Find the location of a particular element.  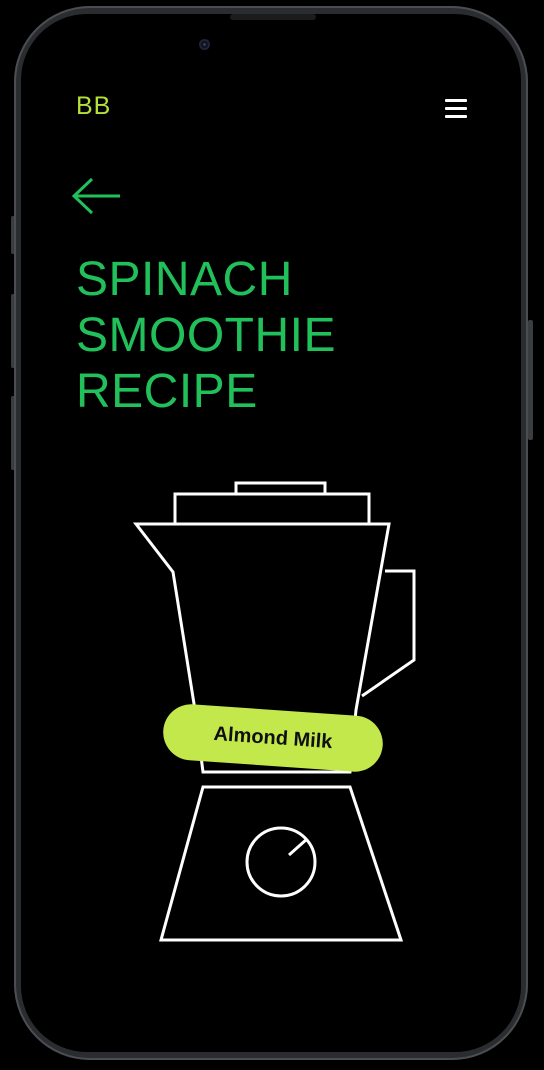

blender-dial is located at coordinates (281, 862).